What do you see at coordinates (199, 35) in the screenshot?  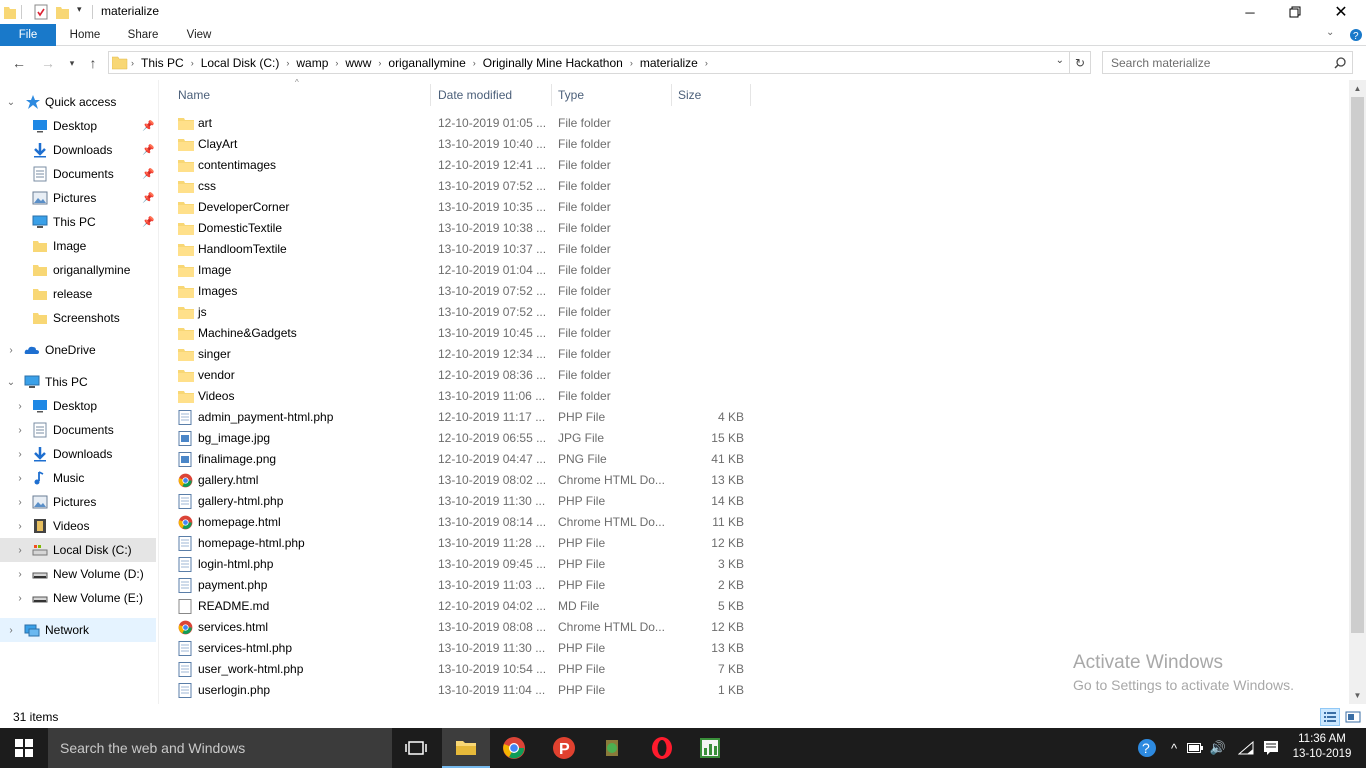 I see `tab-view: View` at bounding box center [199, 35].